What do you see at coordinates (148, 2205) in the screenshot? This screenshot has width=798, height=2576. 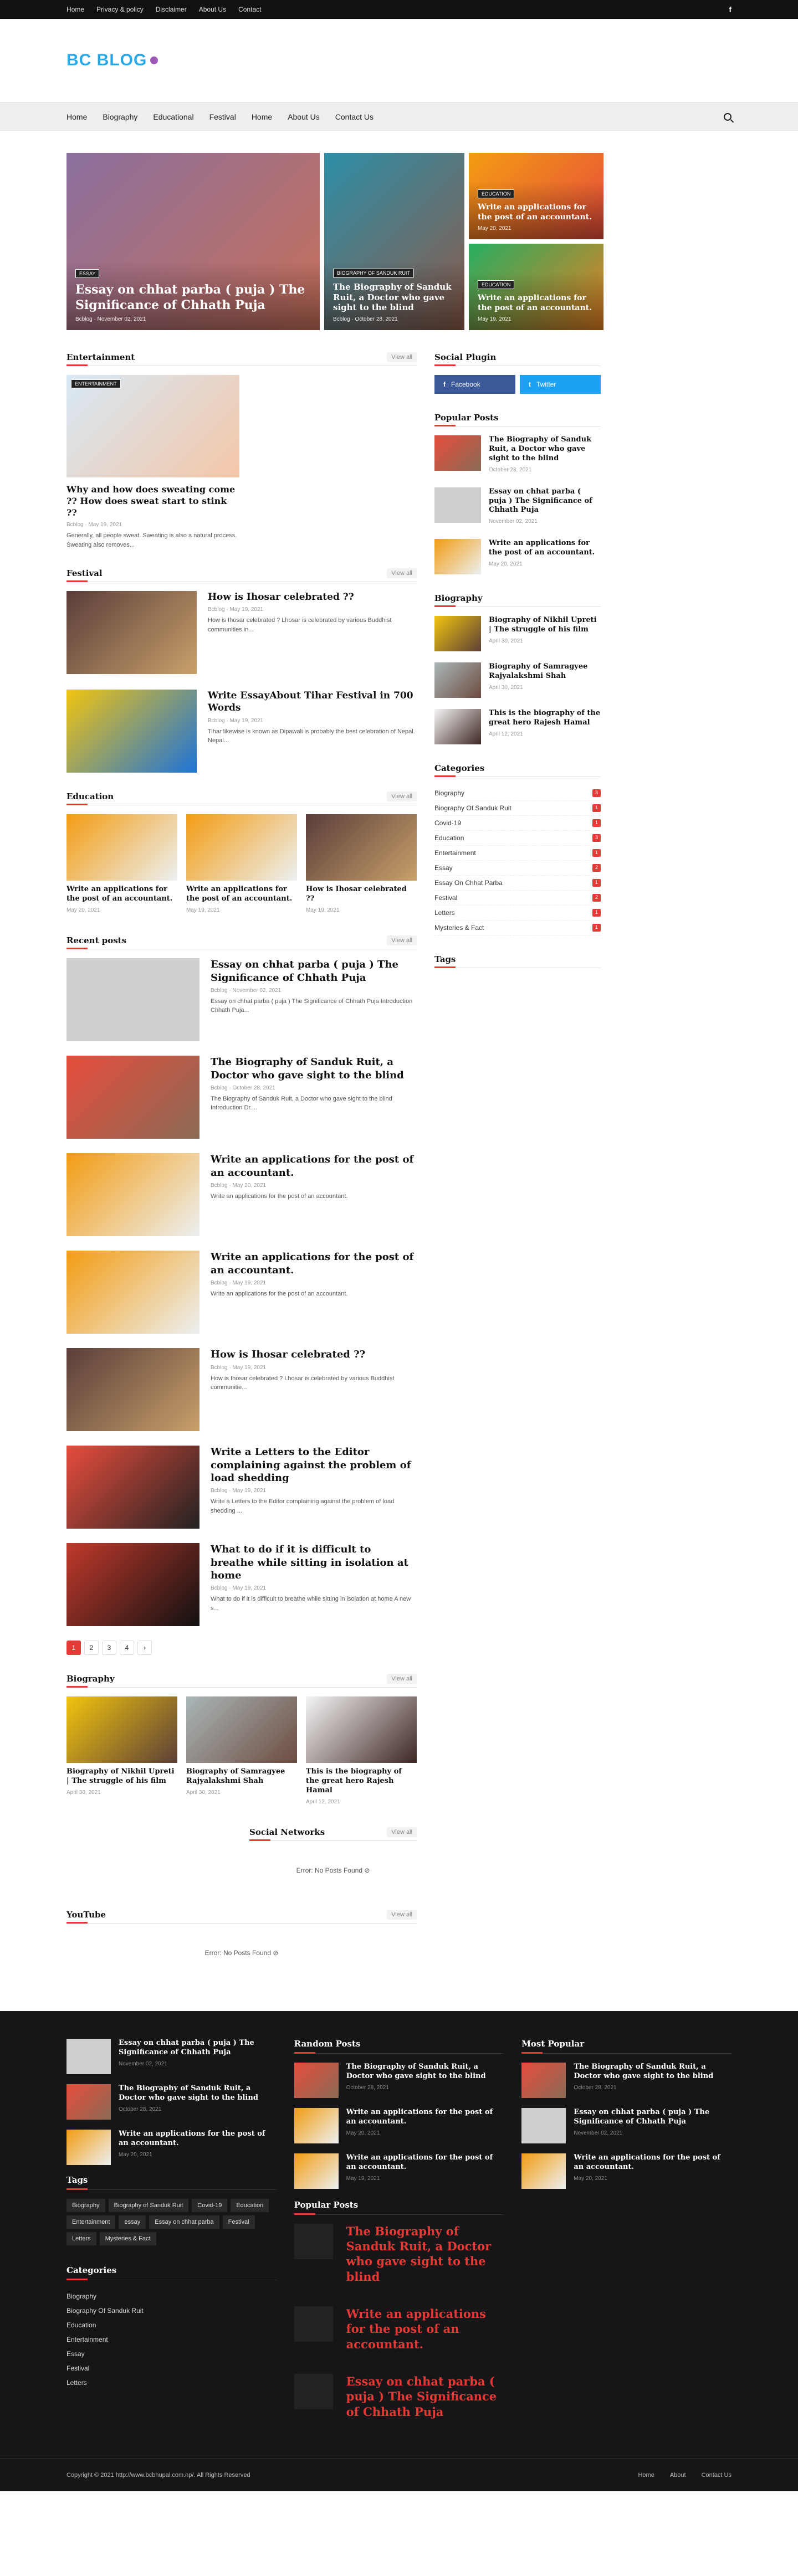 I see `tag-chip: Biography of Sanduk Ruit` at bounding box center [148, 2205].